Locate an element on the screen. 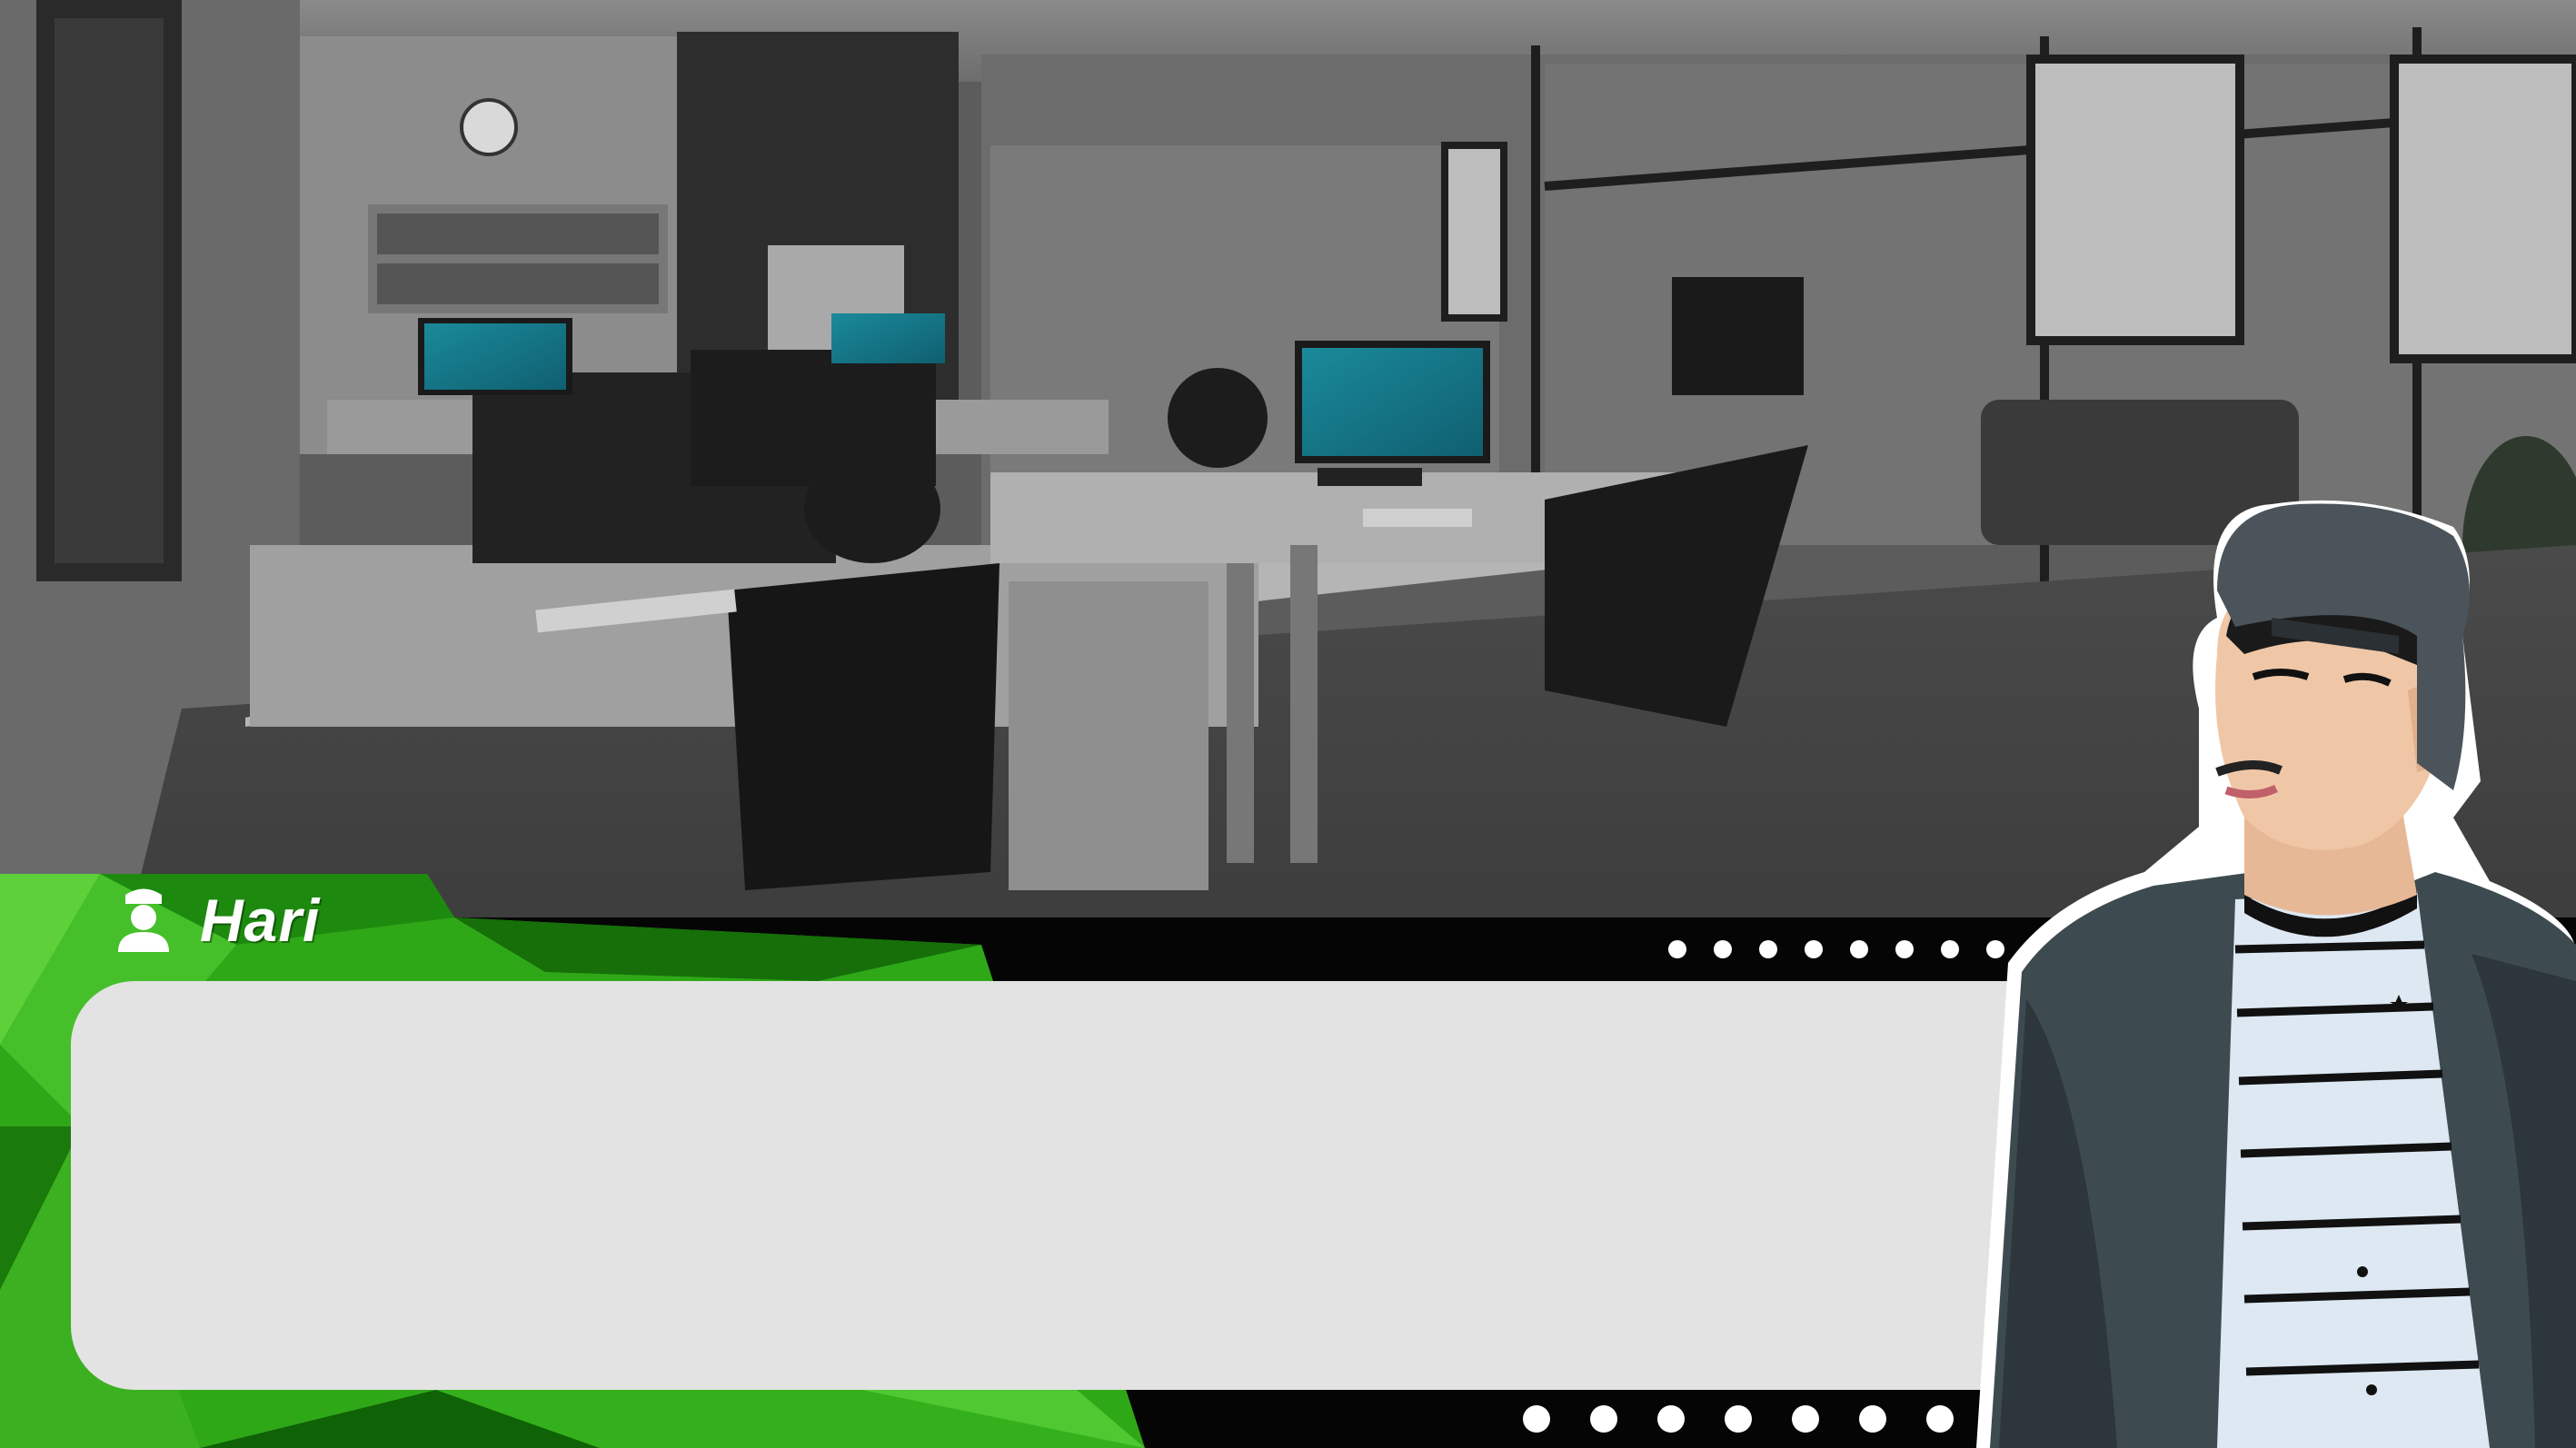 The image size is (2576, 1448). dots-top is located at coordinates (1859, 949).